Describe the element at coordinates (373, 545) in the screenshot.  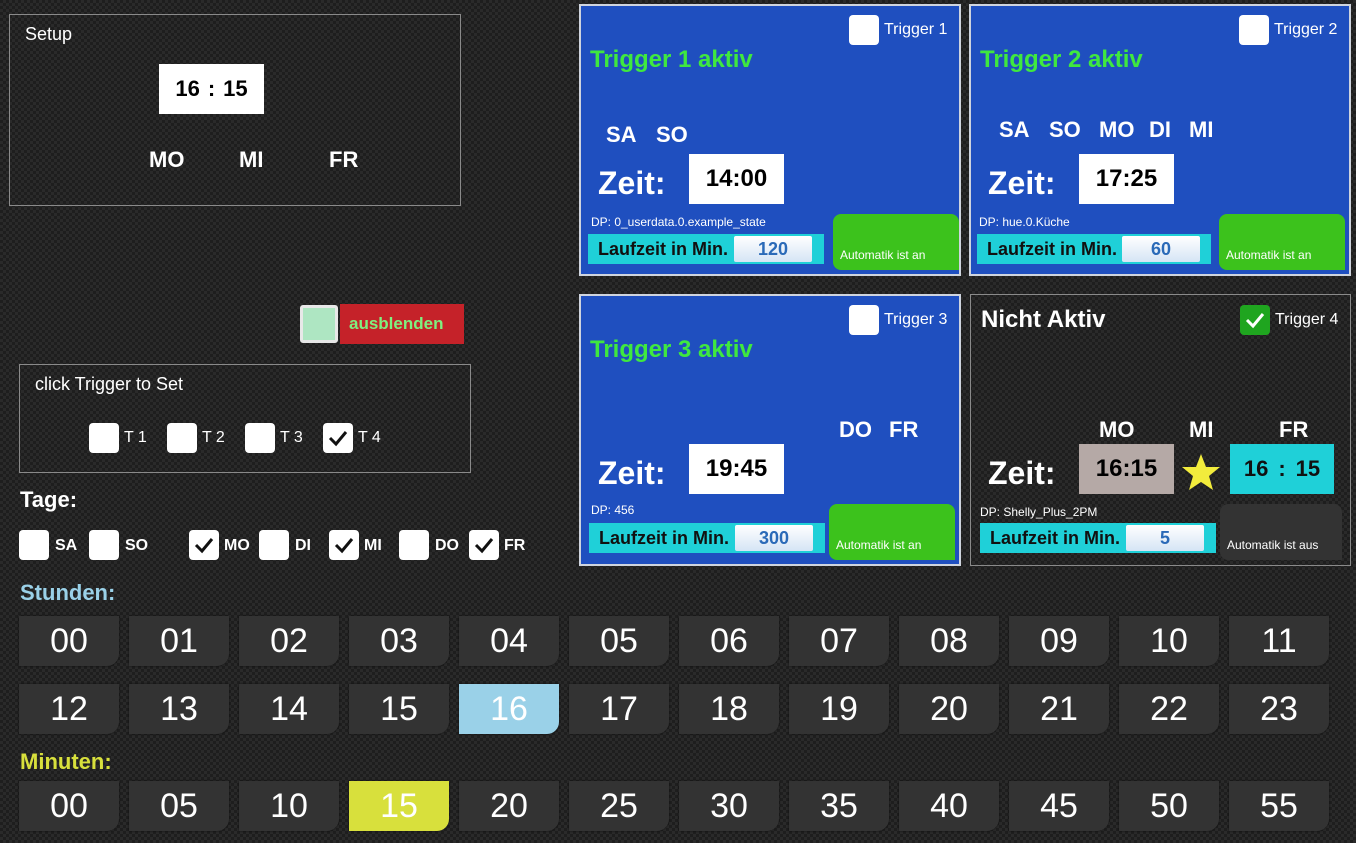
I see `day-mi-label: MI` at that location.